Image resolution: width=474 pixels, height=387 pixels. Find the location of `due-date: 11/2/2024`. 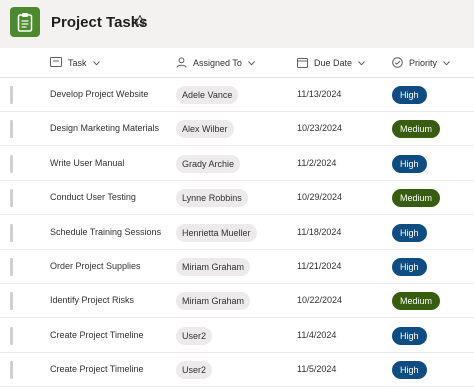

due-date: 11/2/2024 is located at coordinates (317, 162).